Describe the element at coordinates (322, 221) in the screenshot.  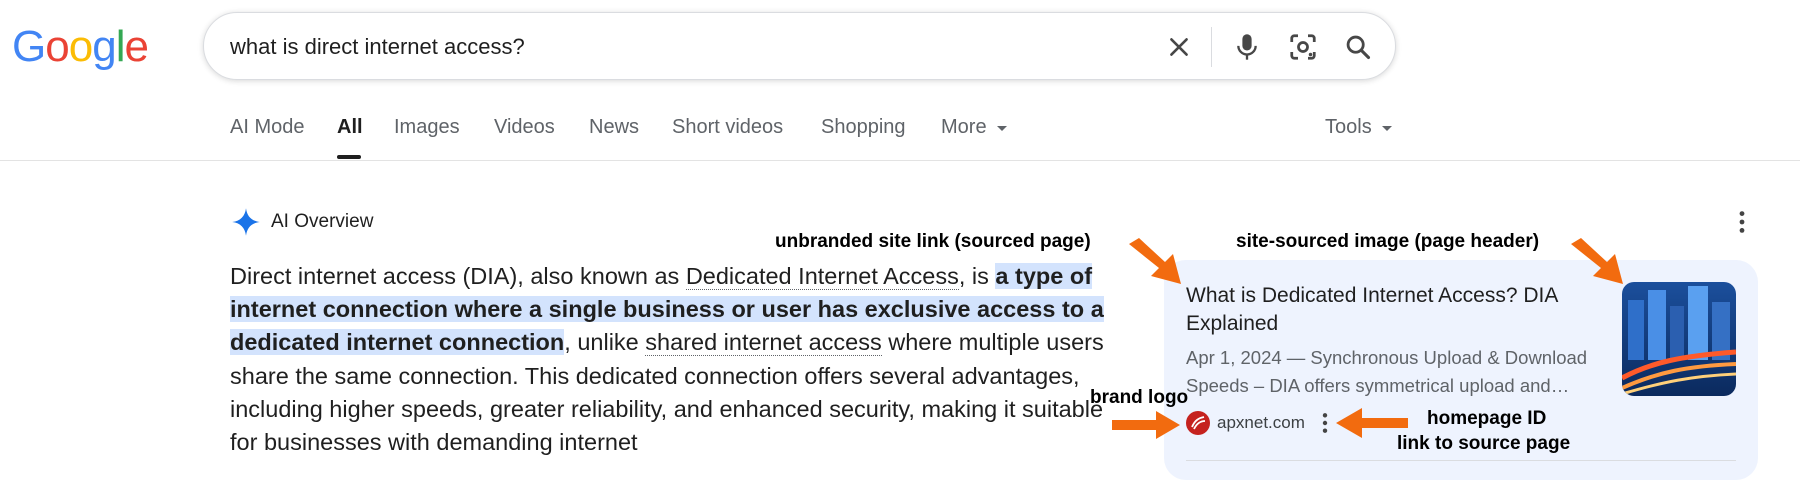
I see `ai-overview-title: AI Overview` at that location.